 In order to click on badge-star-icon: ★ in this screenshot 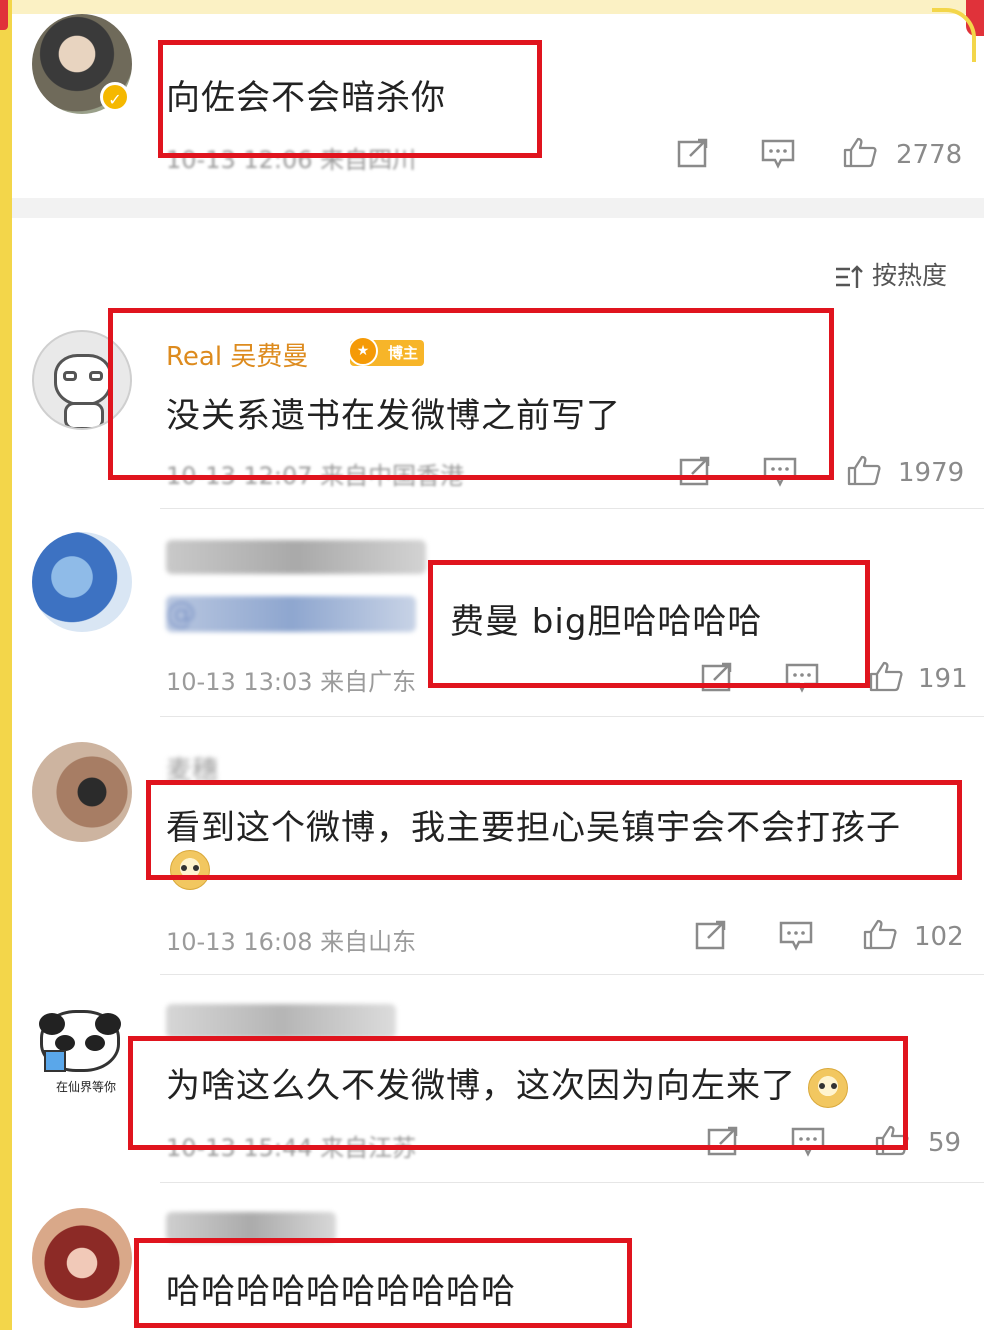, I will do `click(363, 351)`.